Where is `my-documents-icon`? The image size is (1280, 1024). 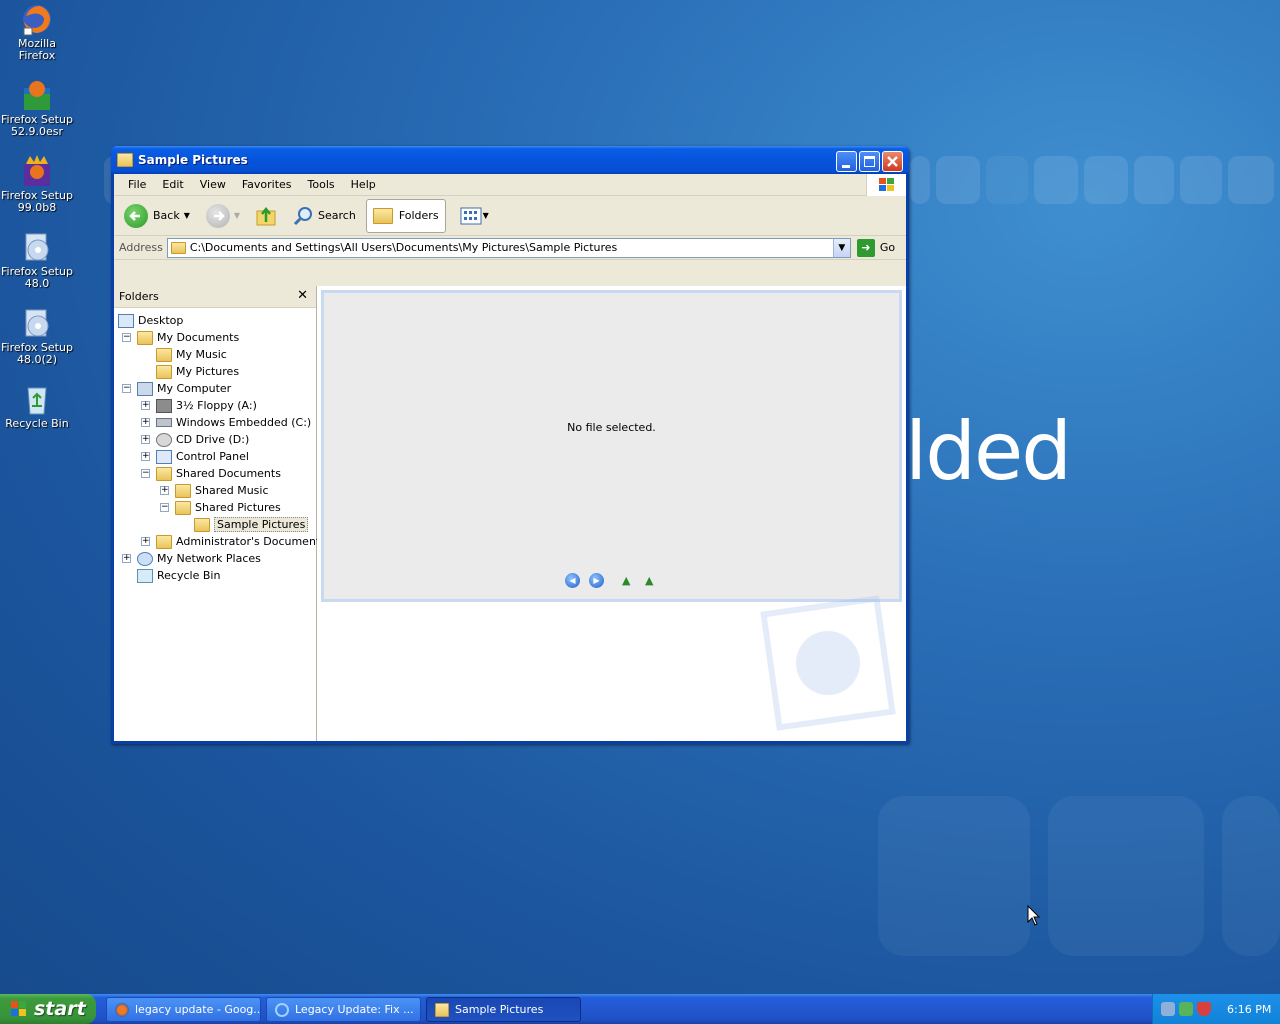 my-documents-icon is located at coordinates (145, 337).